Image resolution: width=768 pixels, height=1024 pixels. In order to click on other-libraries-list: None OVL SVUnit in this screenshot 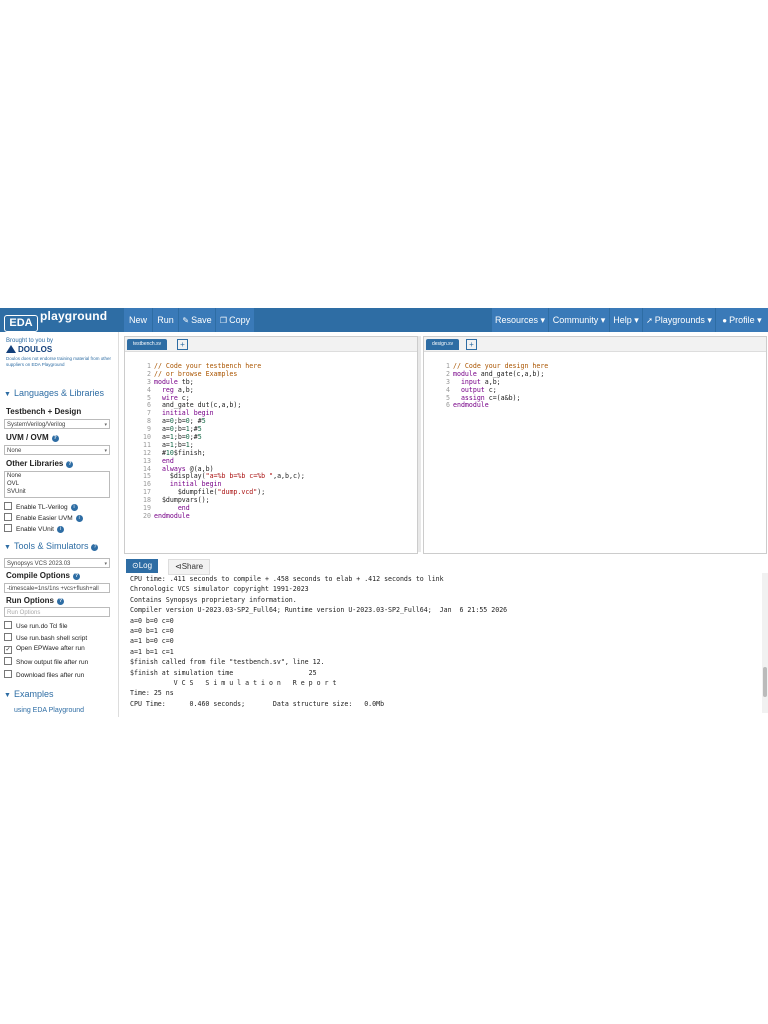, I will do `click(57, 484)`.